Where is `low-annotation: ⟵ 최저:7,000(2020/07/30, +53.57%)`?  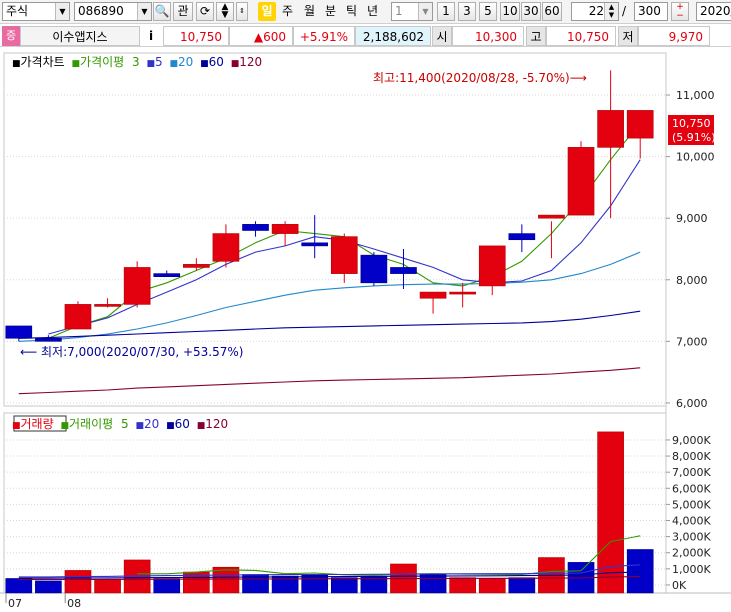
low-annotation: ⟵ 최저:7,000(2020/07/30, +53.57%) is located at coordinates (131, 352).